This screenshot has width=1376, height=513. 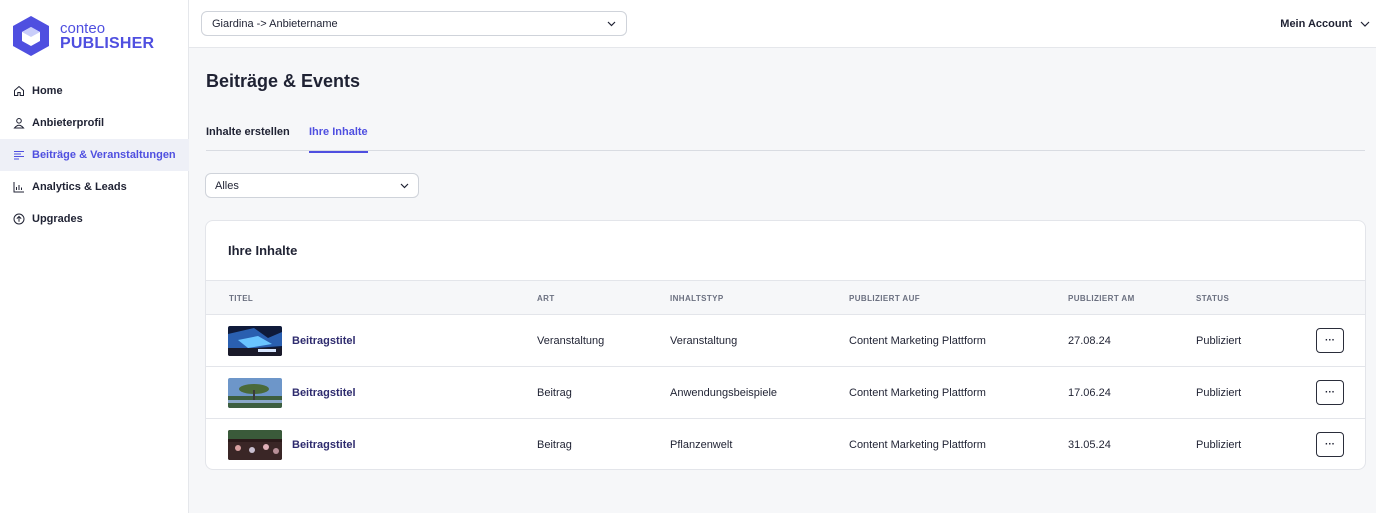 What do you see at coordinates (724, 393) in the screenshot?
I see `cell-inhaltstyp: Anwendungsbeispiele` at bounding box center [724, 393].